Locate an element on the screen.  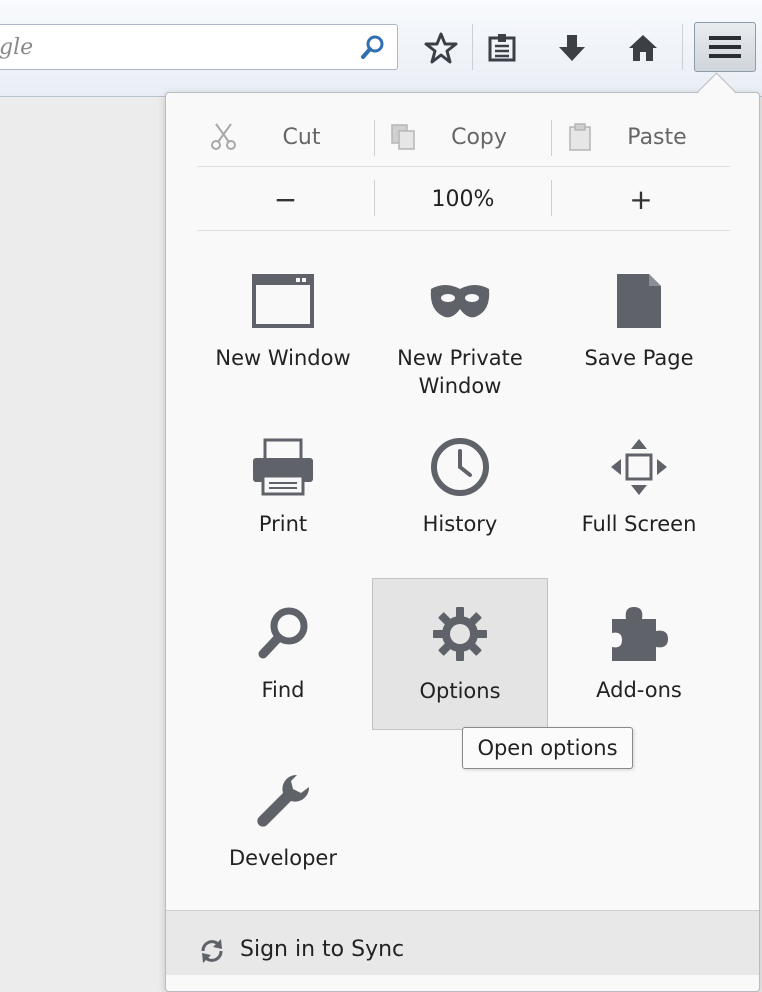
home-icon is located at coordinates (643, 48).